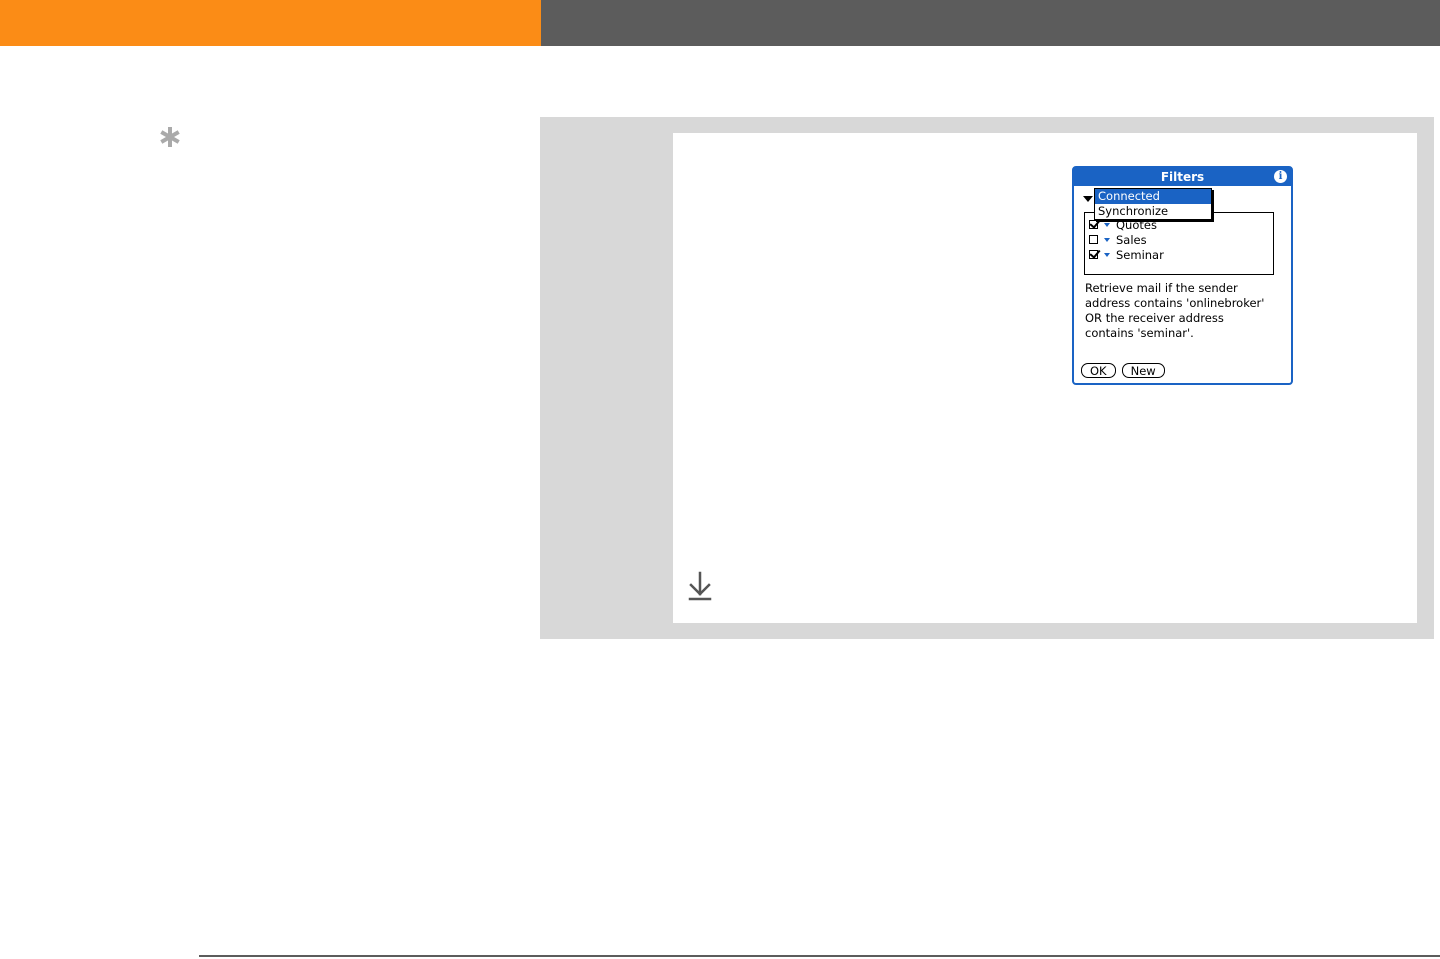  I want to click on new-button: New, so click(1143, 370).